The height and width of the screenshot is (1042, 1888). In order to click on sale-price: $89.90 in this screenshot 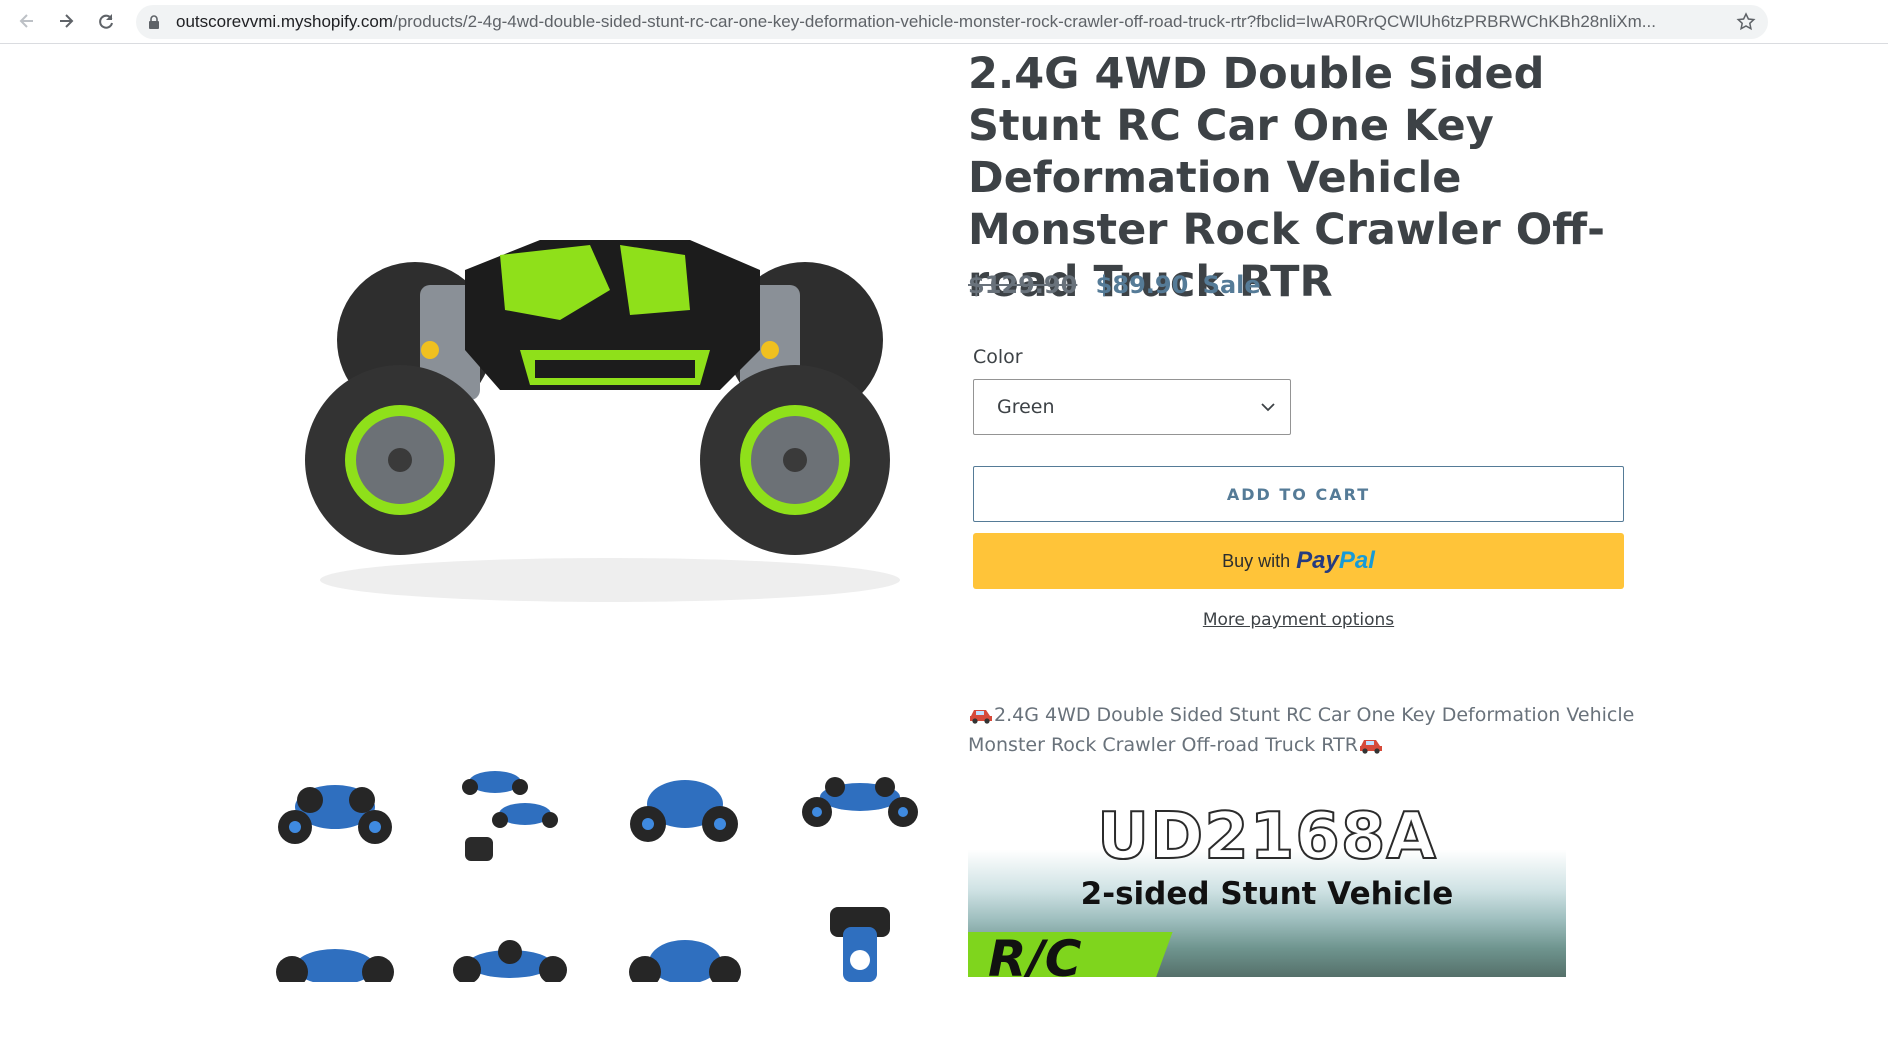, I will do `click(1142, 285)`.